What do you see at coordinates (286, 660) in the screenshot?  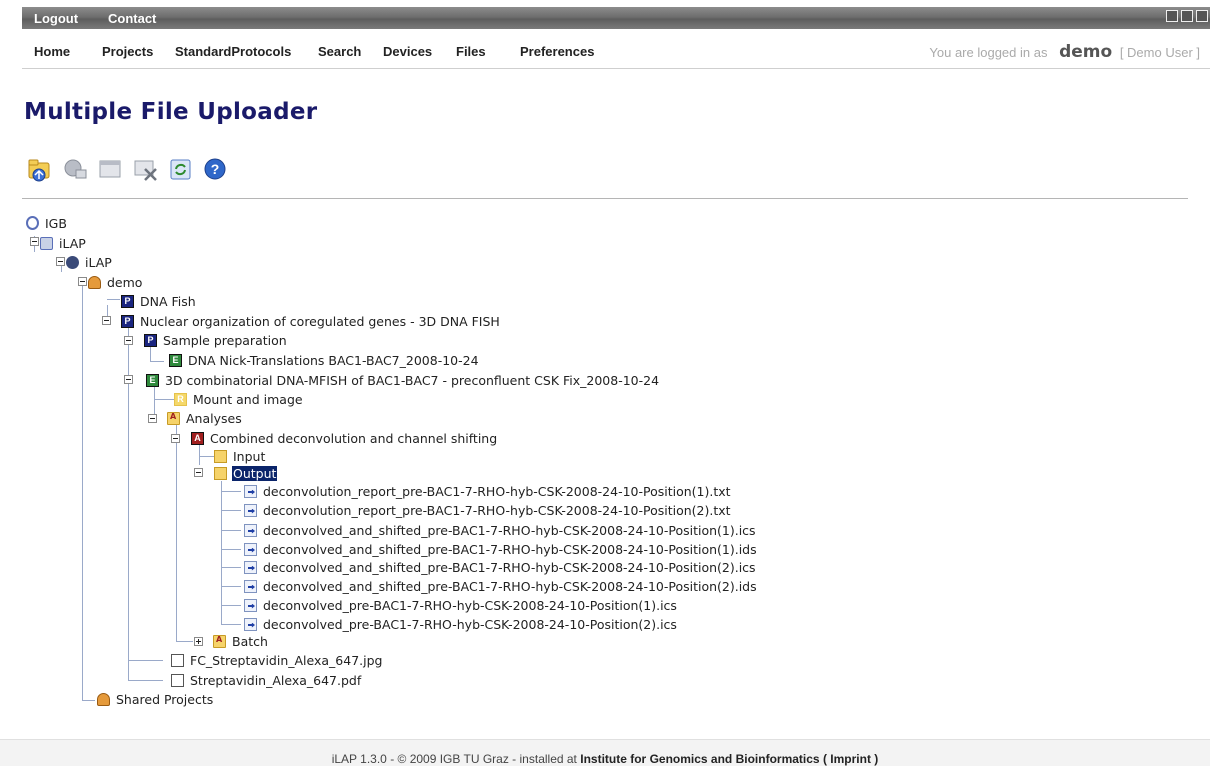 I see `tree-node-label: FC_Streptavidin_Alexa_647.jpg` at bounding box center [286, 660].